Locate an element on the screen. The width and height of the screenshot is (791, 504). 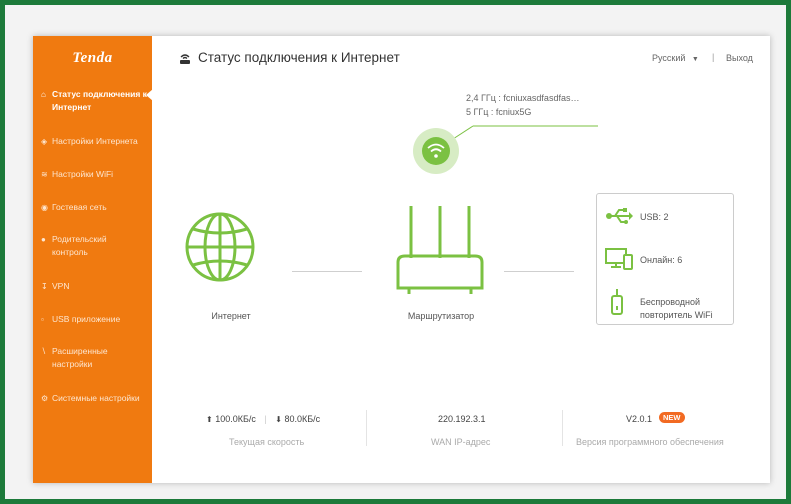
current-speed-label: Текущая скорость is located at coordinates (267, 442).